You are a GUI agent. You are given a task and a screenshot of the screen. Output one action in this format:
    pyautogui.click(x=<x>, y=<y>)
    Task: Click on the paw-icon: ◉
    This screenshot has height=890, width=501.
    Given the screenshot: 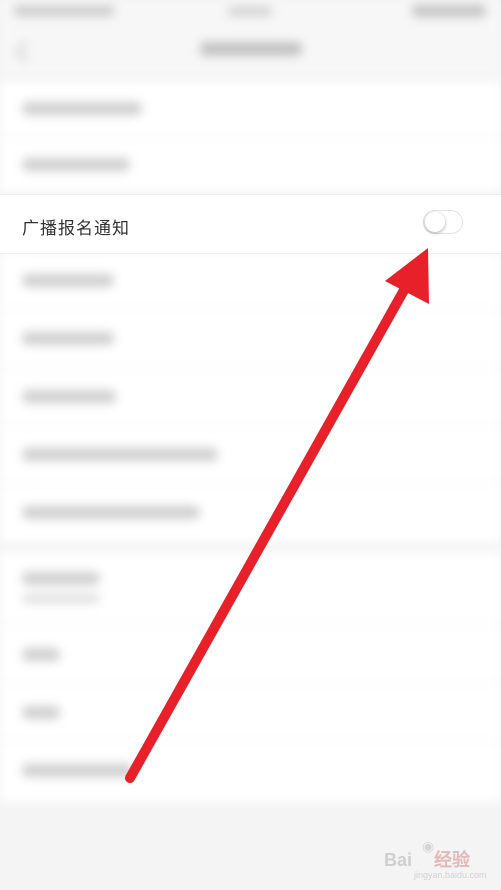 What is the action you would take?
    pyautogui.click(x=428, y=846)
    